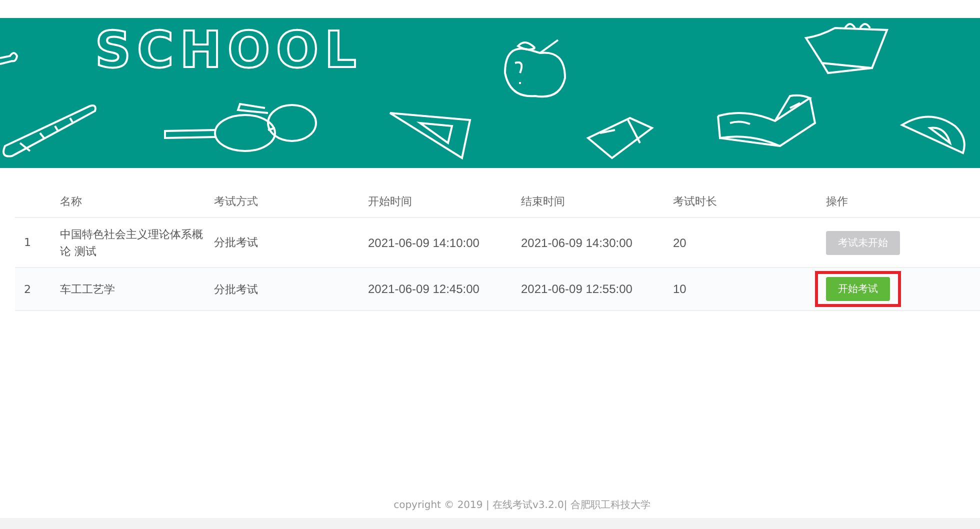  What do you see at coordinates (837, 201) in the screenshot?
I see `column-header: 操作` at bounding box center [837, 201].